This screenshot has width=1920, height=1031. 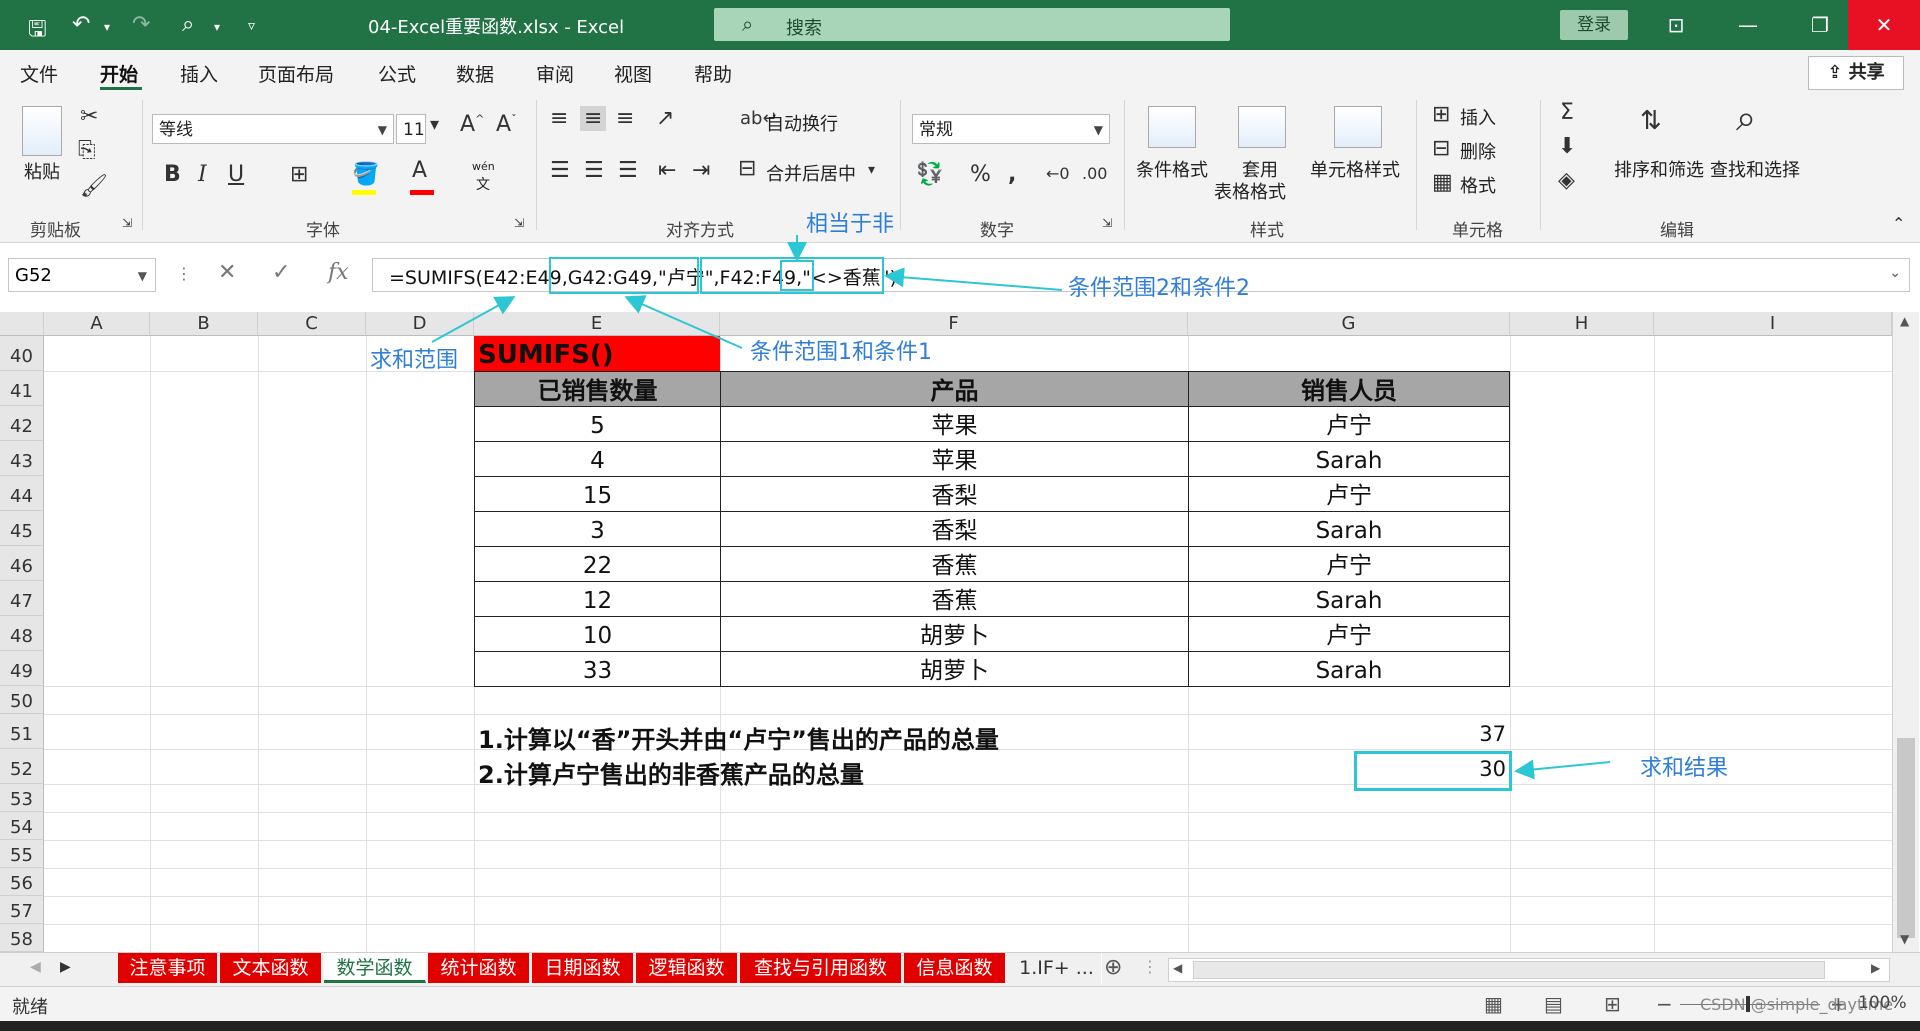 What do you see at coordinates (1493, 1004) in the screenshot?
I see `normal-view-icon: ▦` at bounding box center [1493, 1004].